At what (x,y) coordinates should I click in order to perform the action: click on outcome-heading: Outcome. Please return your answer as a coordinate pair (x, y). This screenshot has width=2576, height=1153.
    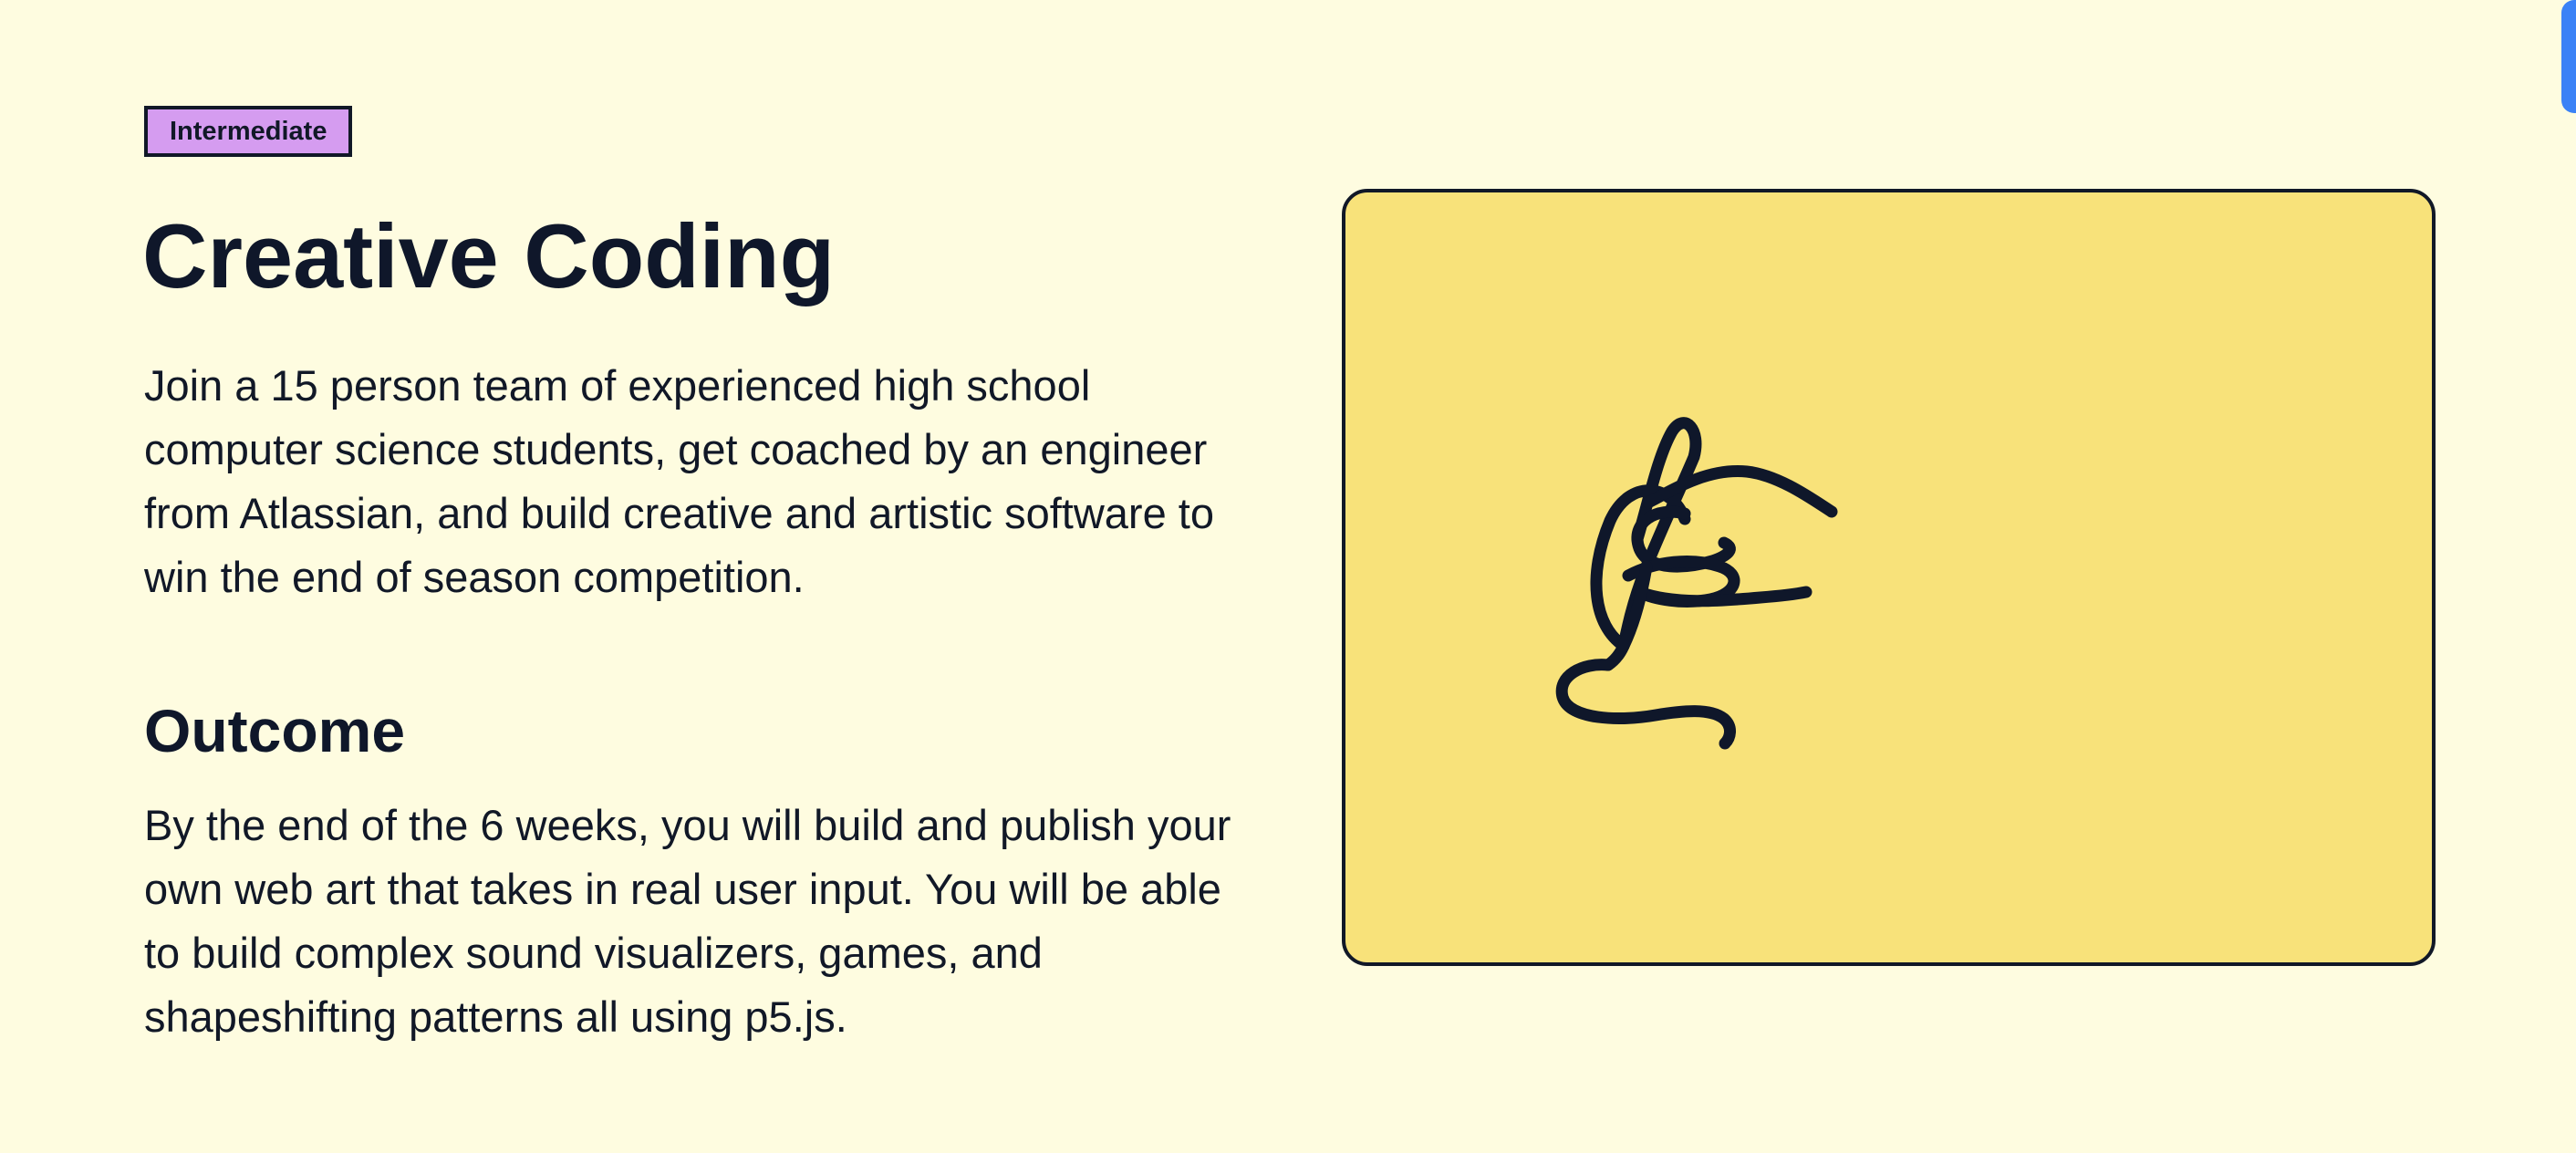
    Looking at the image, I should click on (275, 730).